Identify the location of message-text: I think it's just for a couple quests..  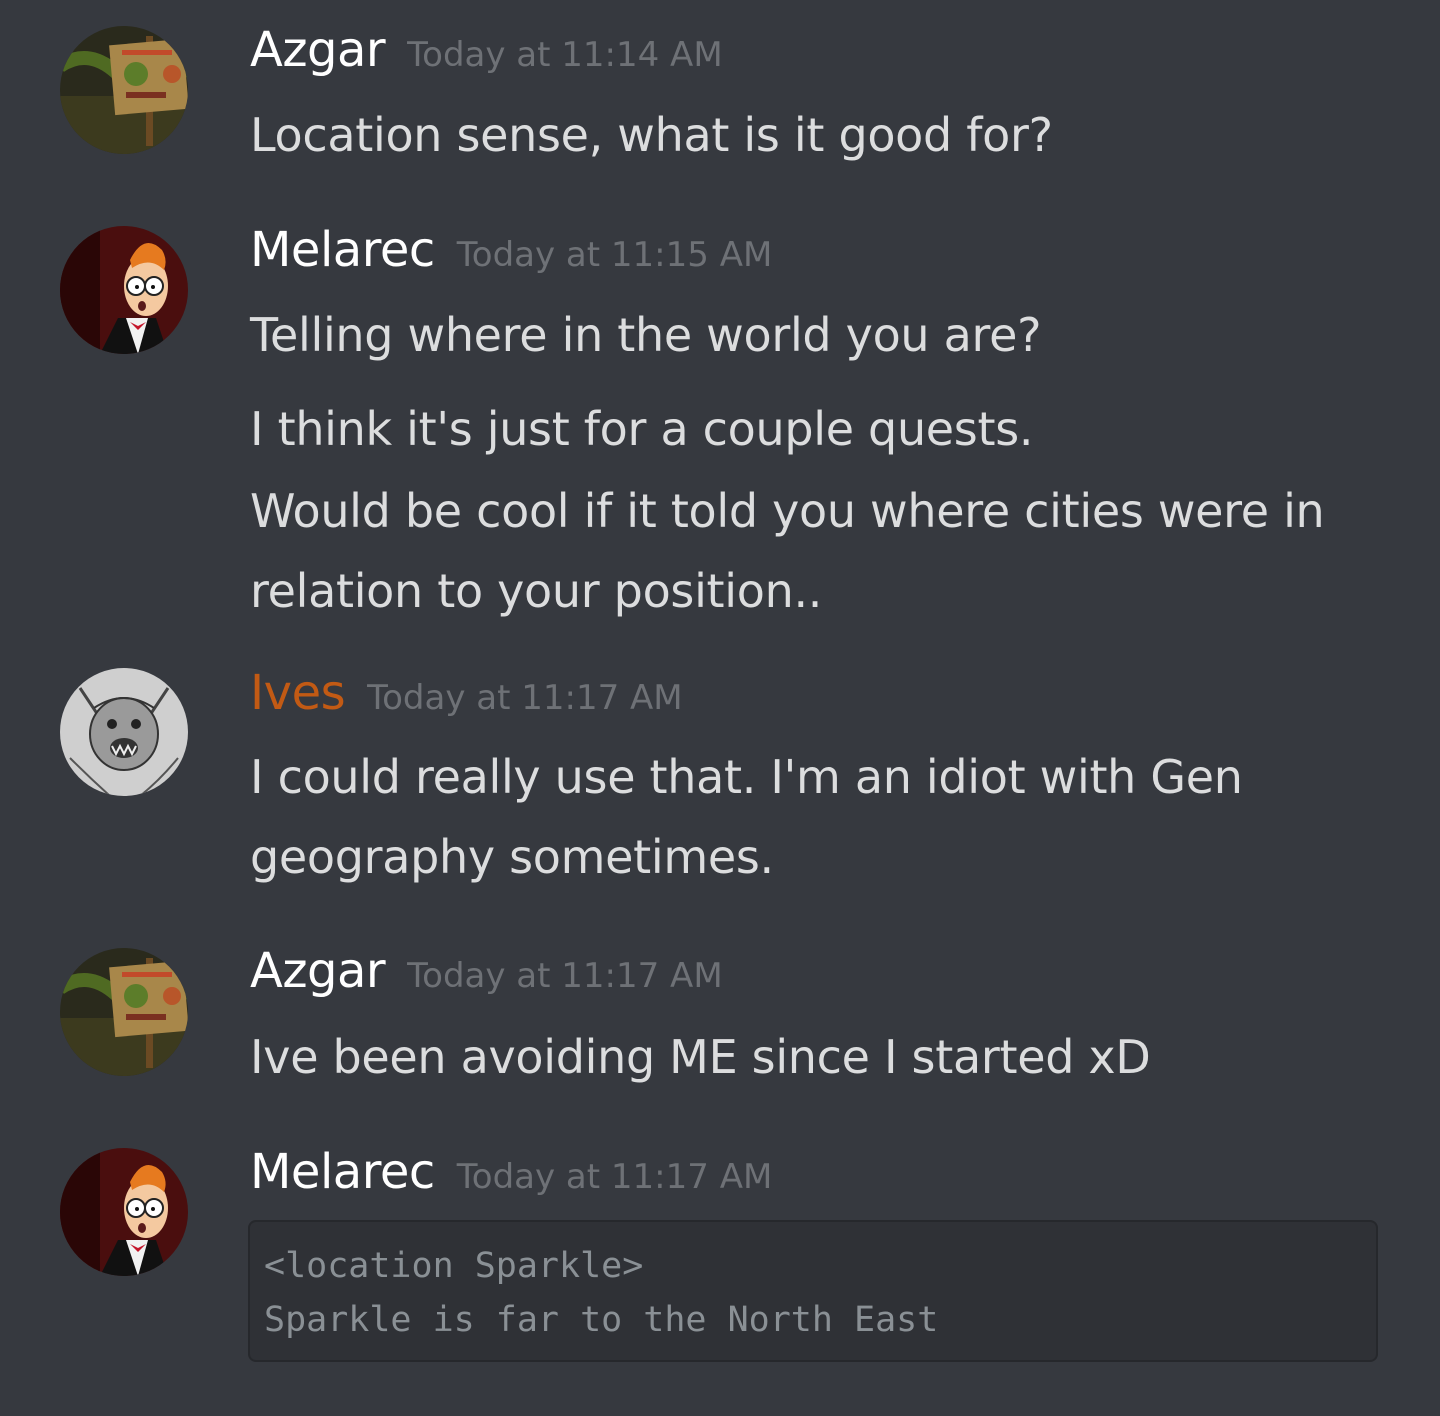
(642, 429).